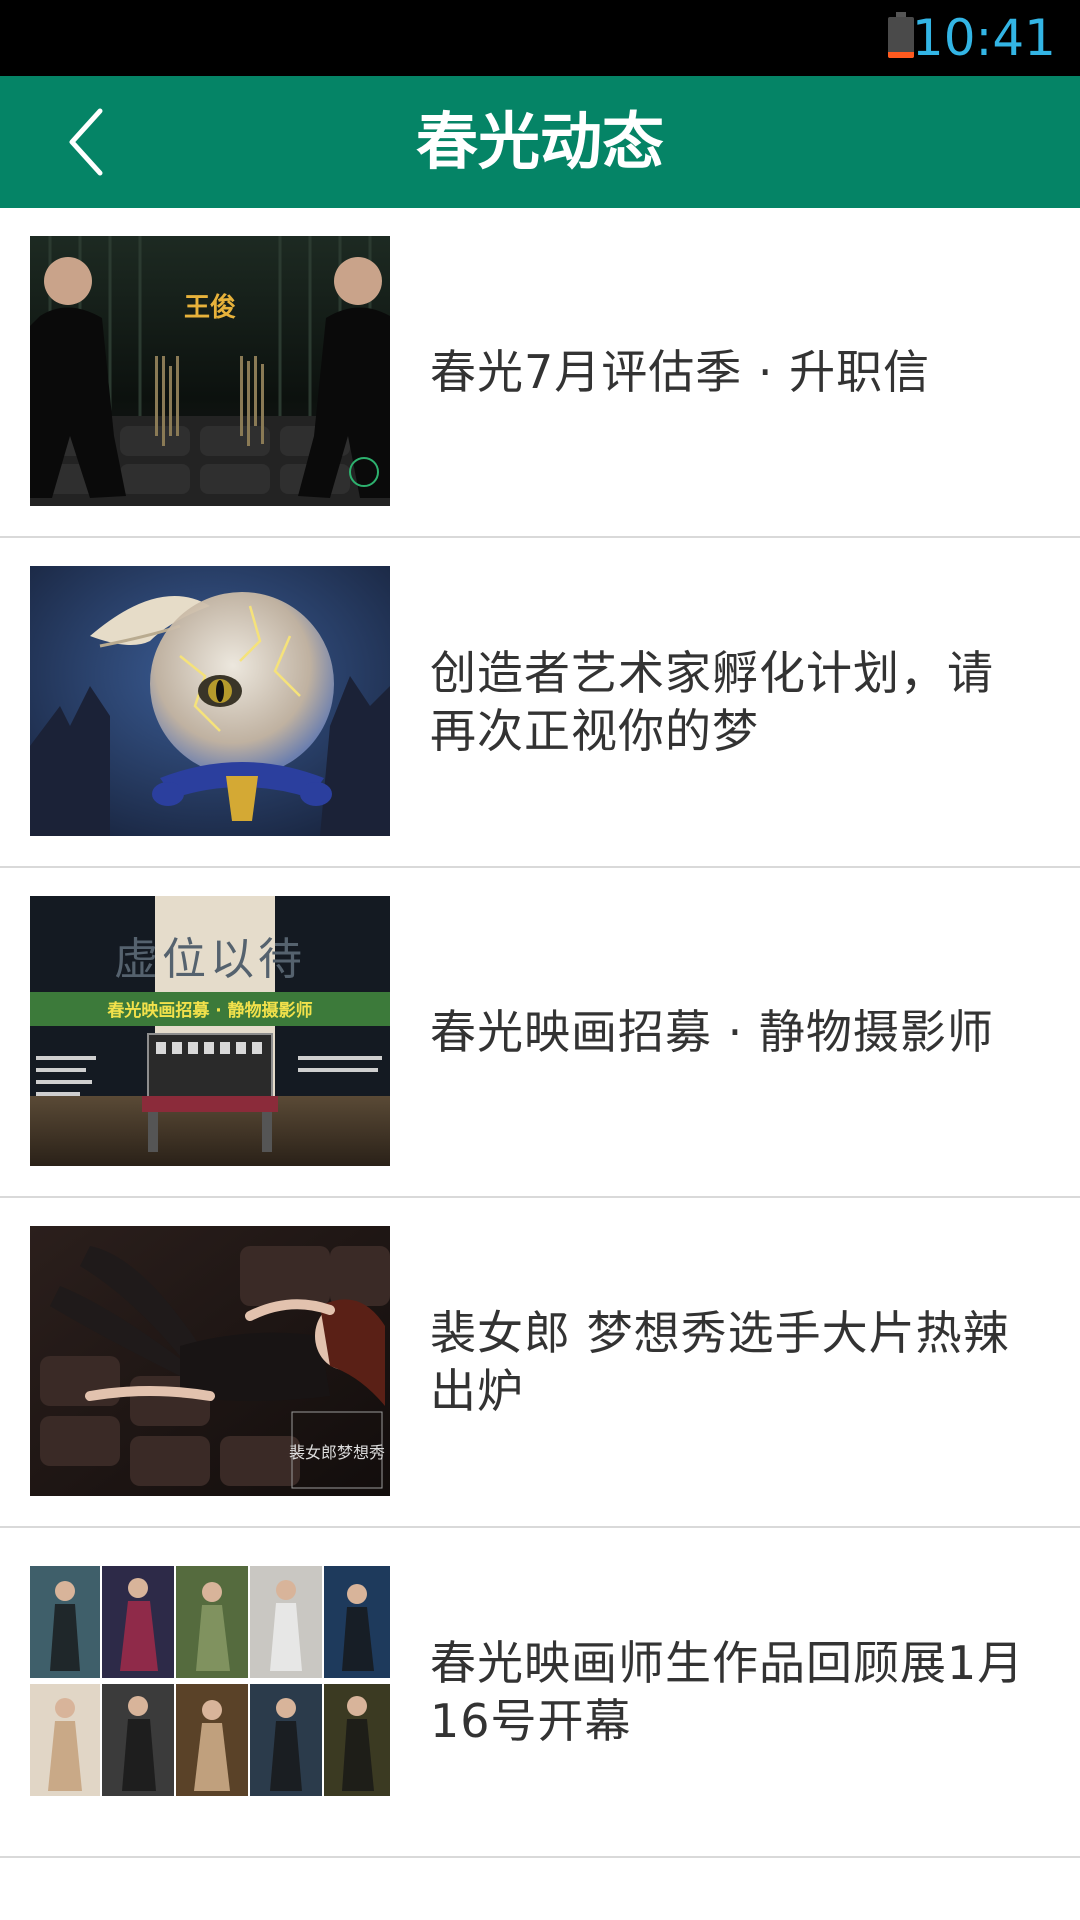  What do you see at coordinates (901, 35) in the screenshot?
I see `battery-icon` at bounding box center [901, 35].